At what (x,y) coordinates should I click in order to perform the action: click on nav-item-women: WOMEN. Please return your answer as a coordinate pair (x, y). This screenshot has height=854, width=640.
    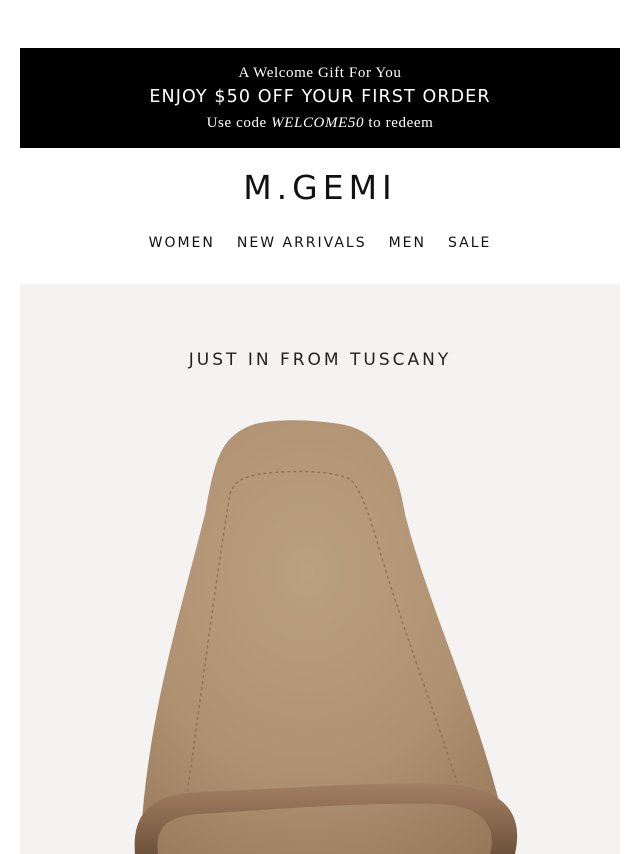
    Looking at the image, I should click on (182, 243).